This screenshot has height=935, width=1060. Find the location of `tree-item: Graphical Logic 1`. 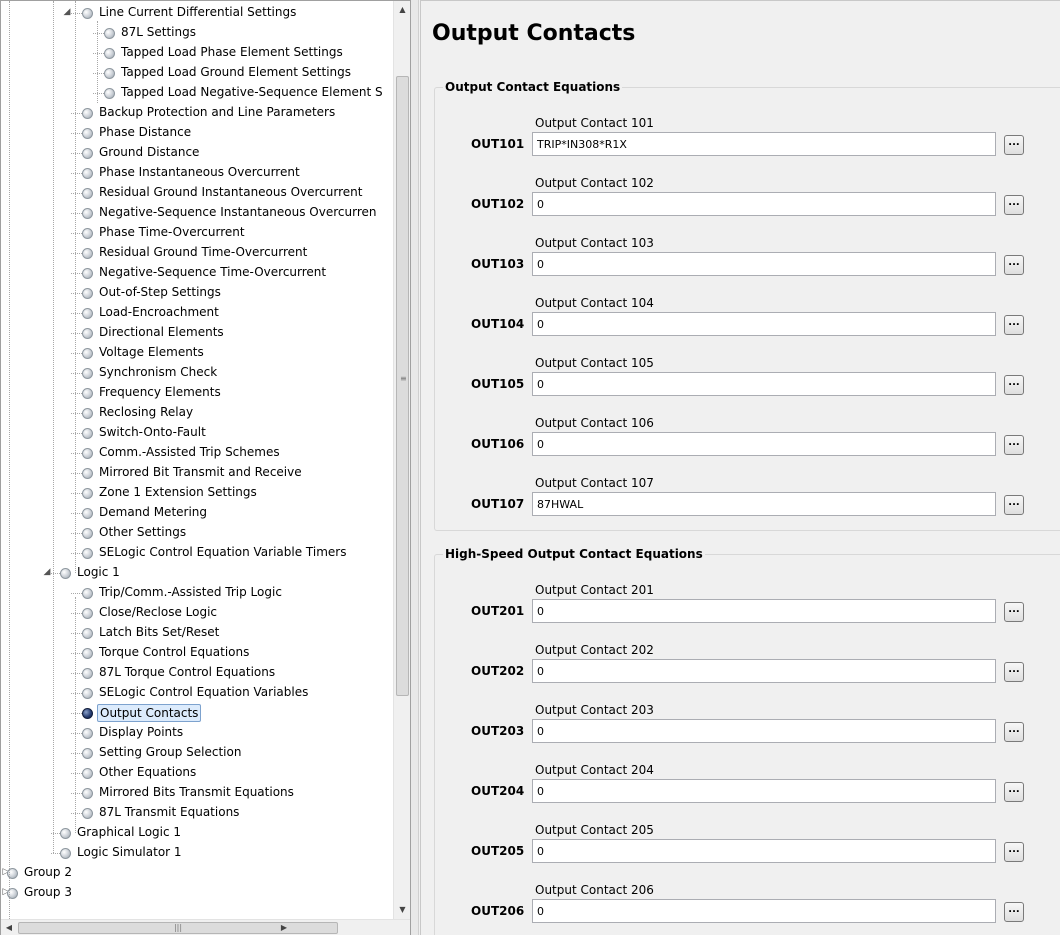

tree-item: Graphical Logic 1 is located at coordinates (197, 833).